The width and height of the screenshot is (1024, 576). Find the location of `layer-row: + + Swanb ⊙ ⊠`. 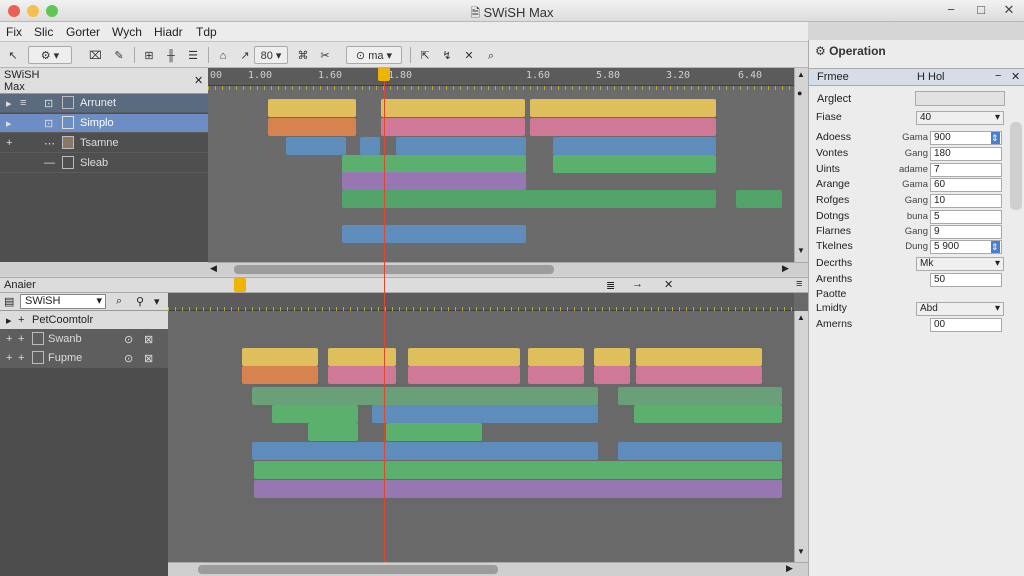

layer-row: + + Swanb ⊙ ⊠ is located at coordinates (84, 339).